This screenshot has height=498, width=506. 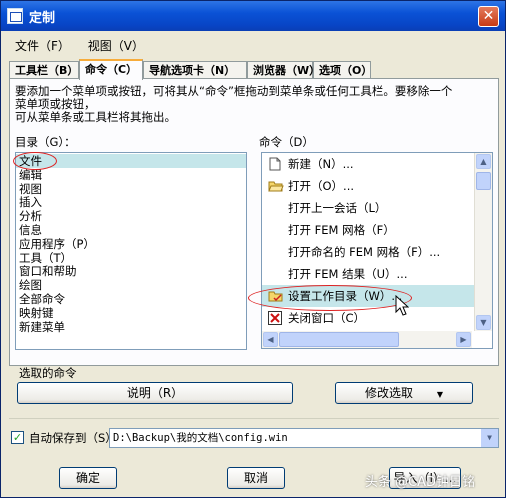 I want to click on scroll-right-icon: ▶, so click(x=463, y=339).